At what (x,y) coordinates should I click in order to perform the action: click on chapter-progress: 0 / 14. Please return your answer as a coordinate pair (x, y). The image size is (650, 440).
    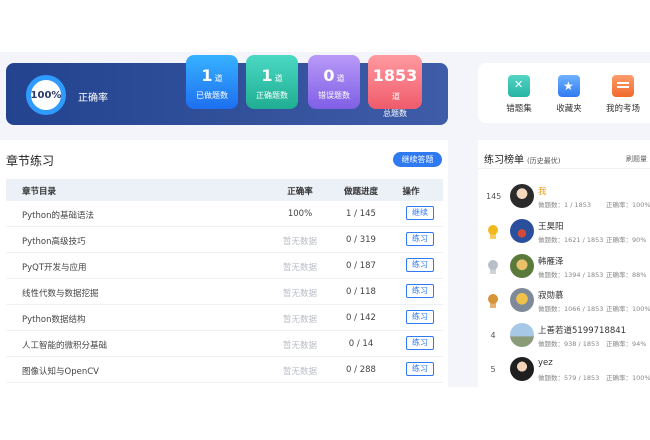
    Looking at the image, I should click on (361, 344).